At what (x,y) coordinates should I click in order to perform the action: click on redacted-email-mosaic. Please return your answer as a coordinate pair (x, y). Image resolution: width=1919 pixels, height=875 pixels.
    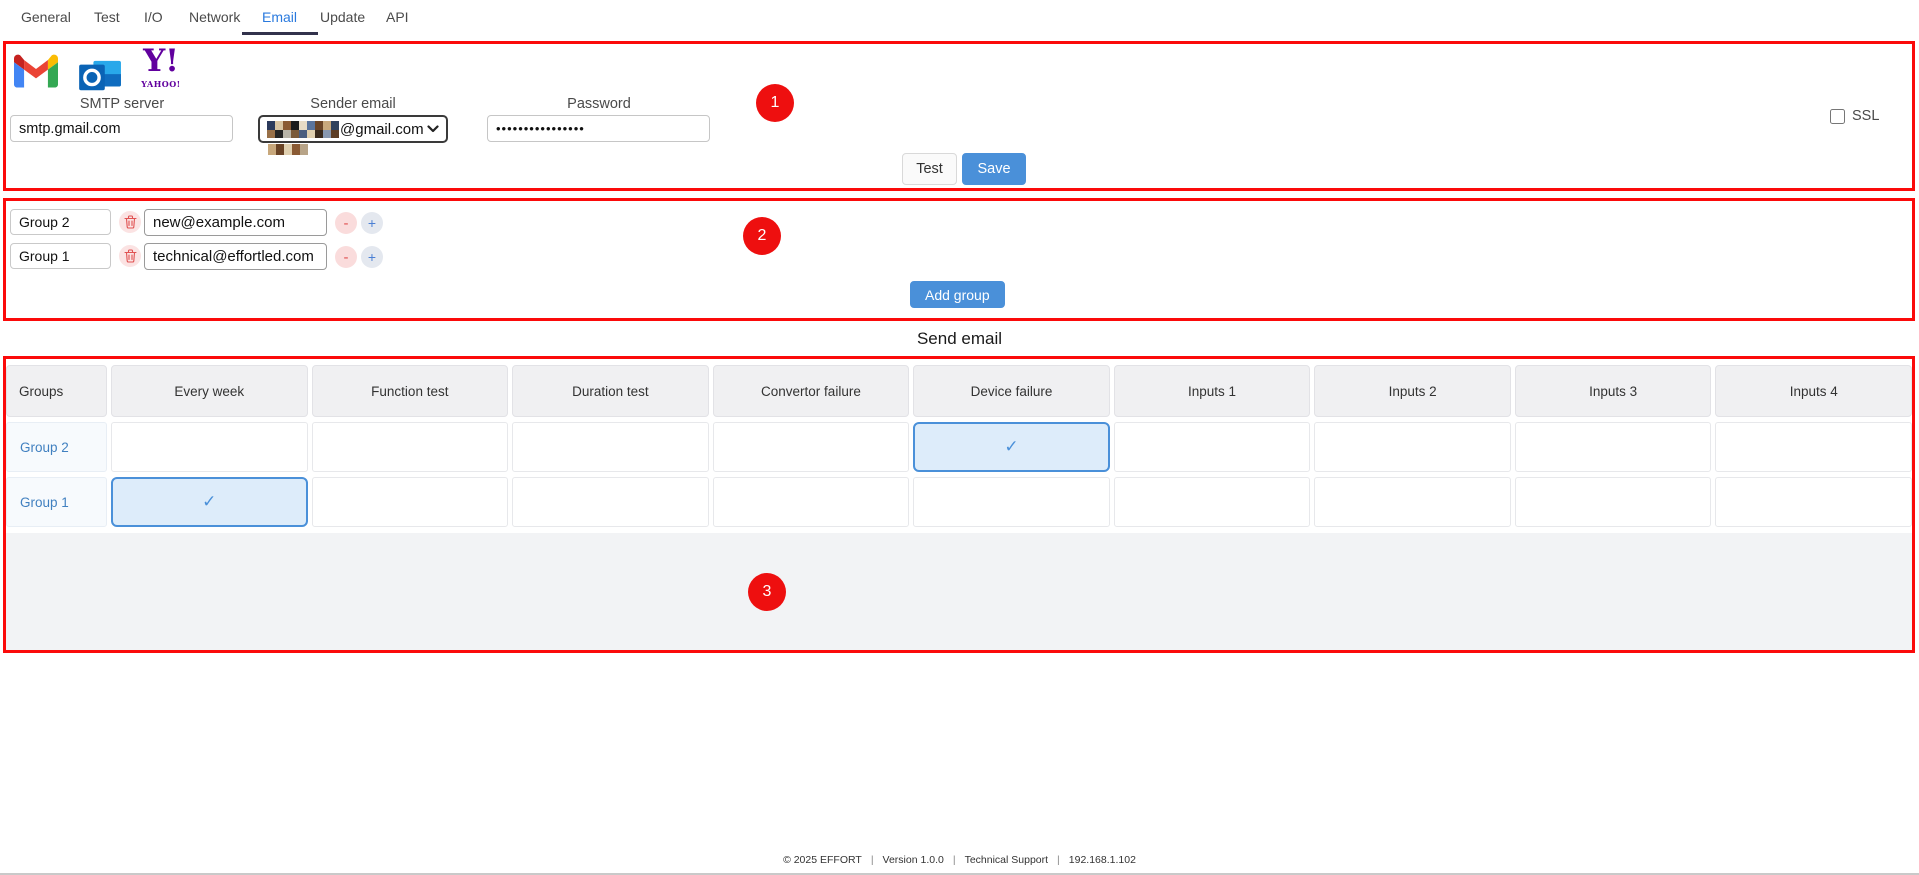
    Looking at the image, I should click on (303, 129).